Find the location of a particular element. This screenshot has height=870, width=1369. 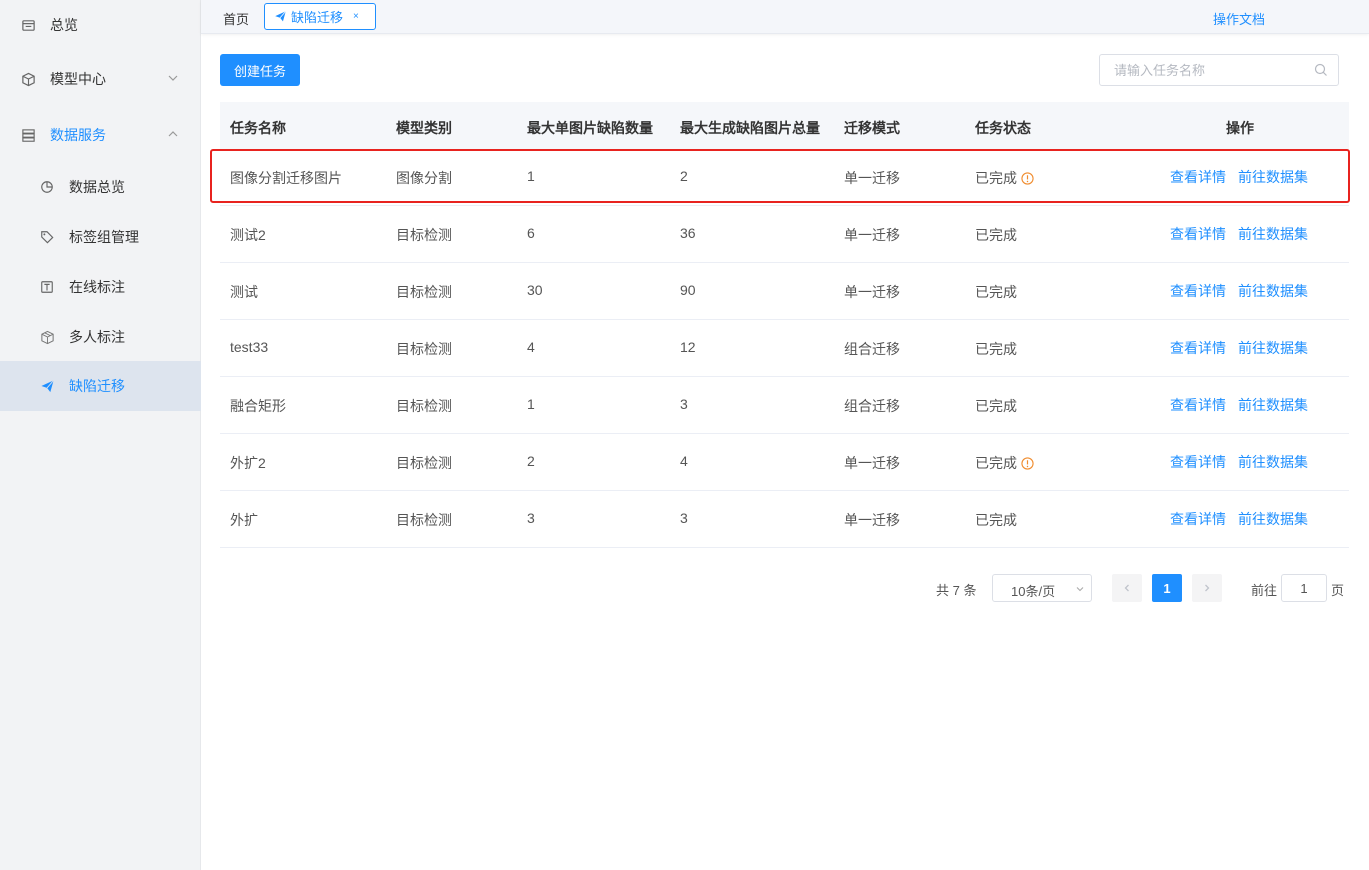

column-header: 最大单图片缺陷数量 is located at coordinates (590, 128).